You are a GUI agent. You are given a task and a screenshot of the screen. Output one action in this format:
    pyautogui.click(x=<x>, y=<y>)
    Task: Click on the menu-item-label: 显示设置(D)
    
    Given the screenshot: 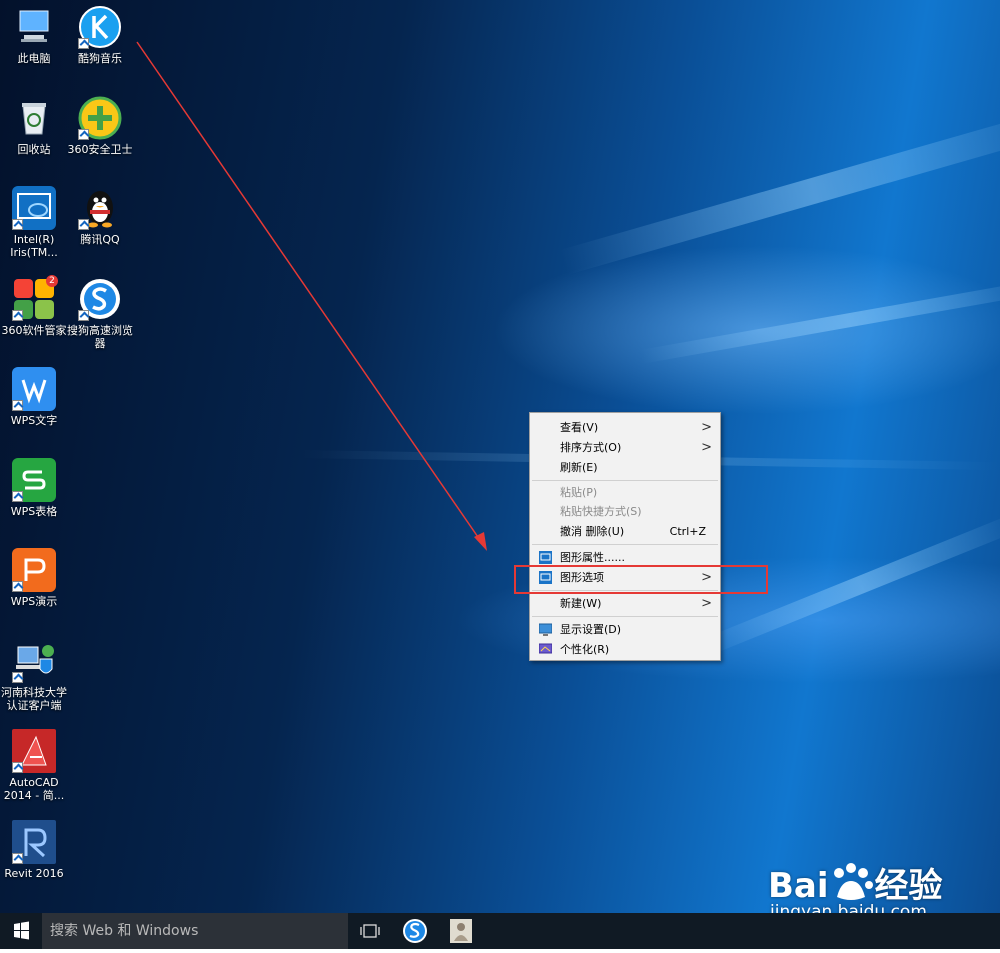 What is the action you would take?
    pyautogui.click(x=591, y=629)
    